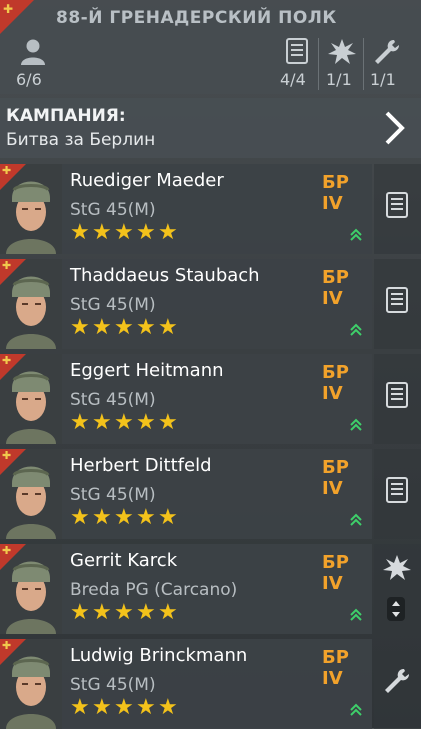 Image resolution: width=421 pixels, height=729 pixels. I want to click on chevron-right-icon, so click(395, 128).